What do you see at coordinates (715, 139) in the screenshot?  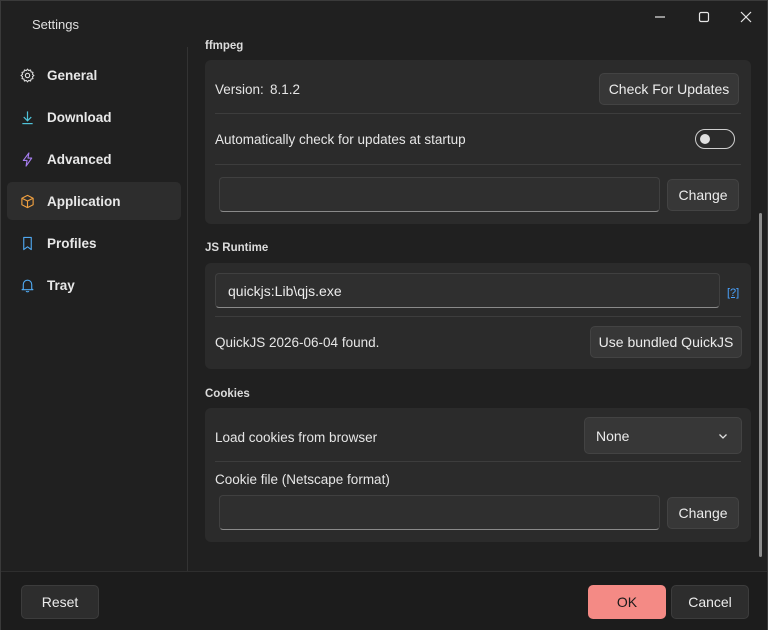 I see `auto-check-toggle` at bounding box center [715, 139].